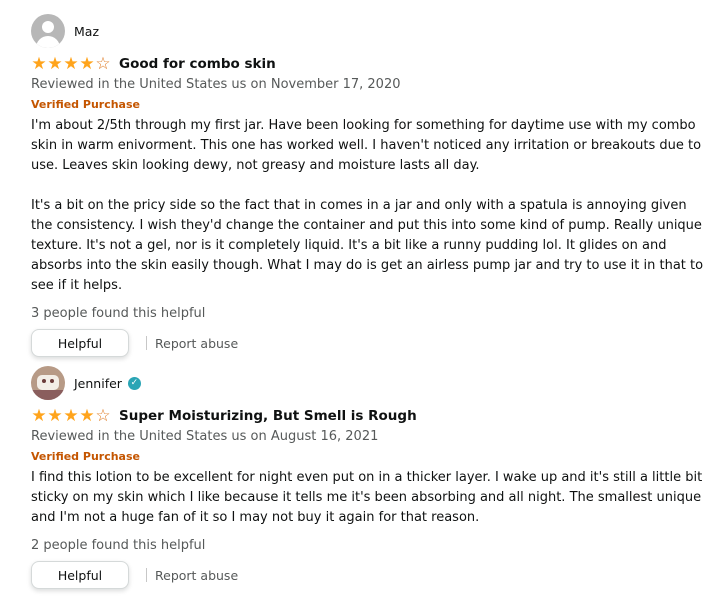 Image resolution: width=718 pixels, height=605 pixels. What do you see at coordinates (48, 383) in the screenshot?
I see `avatar` at bounding box center [48, 383].